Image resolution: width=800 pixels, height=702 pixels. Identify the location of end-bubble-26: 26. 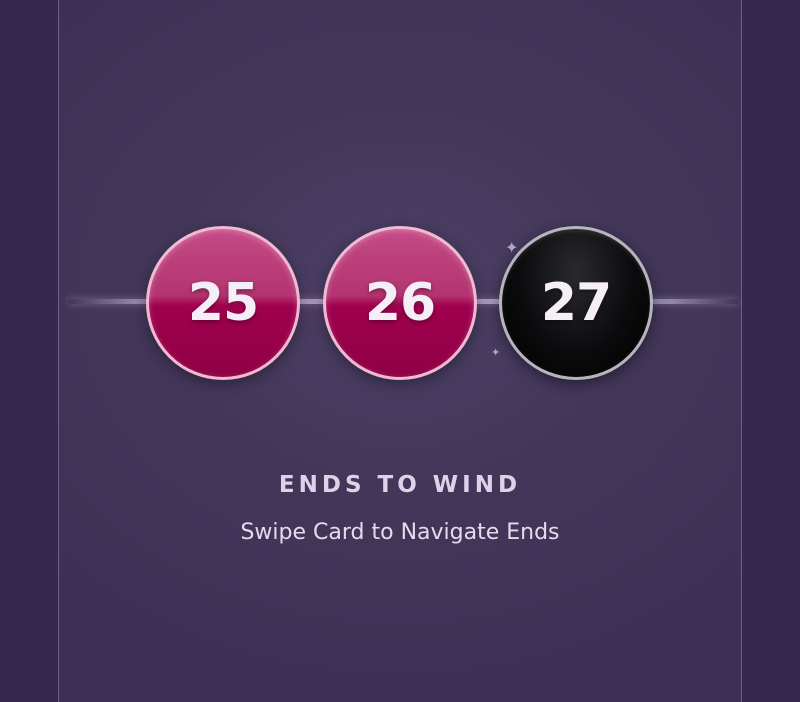
(400, 303).